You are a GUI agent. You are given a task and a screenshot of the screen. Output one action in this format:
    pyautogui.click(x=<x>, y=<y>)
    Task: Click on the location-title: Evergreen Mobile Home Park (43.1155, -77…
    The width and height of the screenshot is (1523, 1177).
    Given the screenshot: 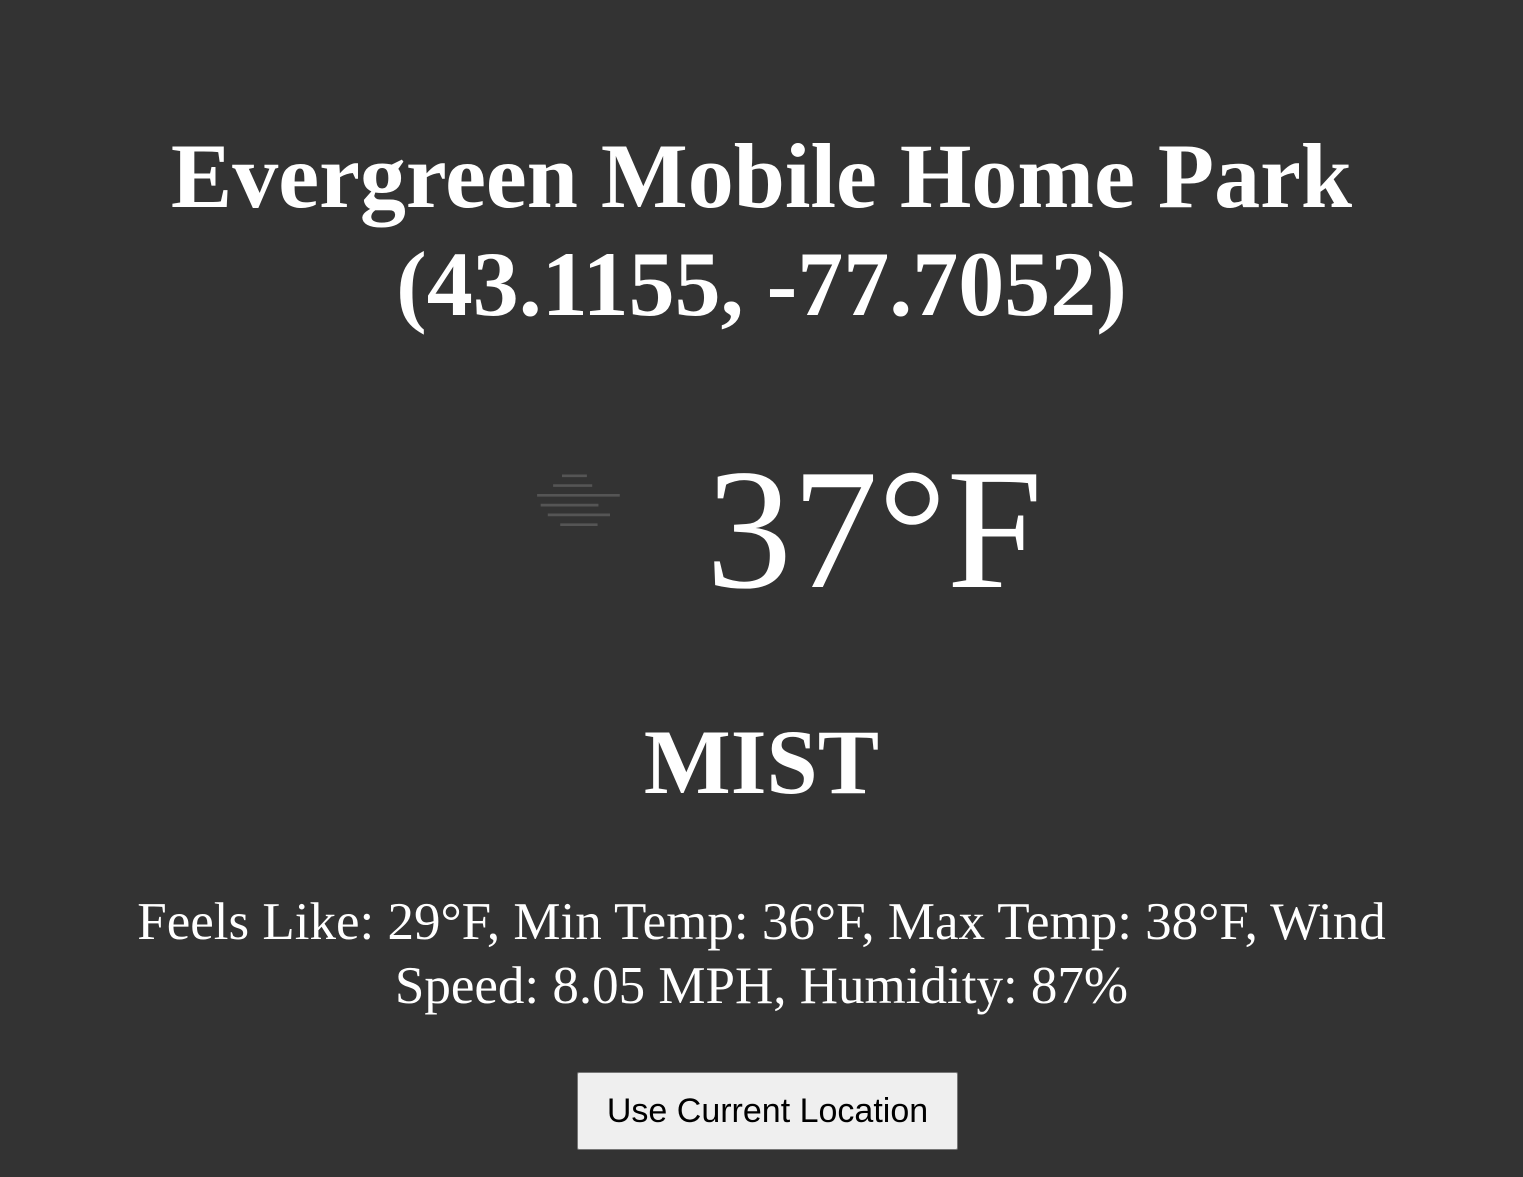 What is the action you would take?
    pyautogui.click(x=761, y=230)
    